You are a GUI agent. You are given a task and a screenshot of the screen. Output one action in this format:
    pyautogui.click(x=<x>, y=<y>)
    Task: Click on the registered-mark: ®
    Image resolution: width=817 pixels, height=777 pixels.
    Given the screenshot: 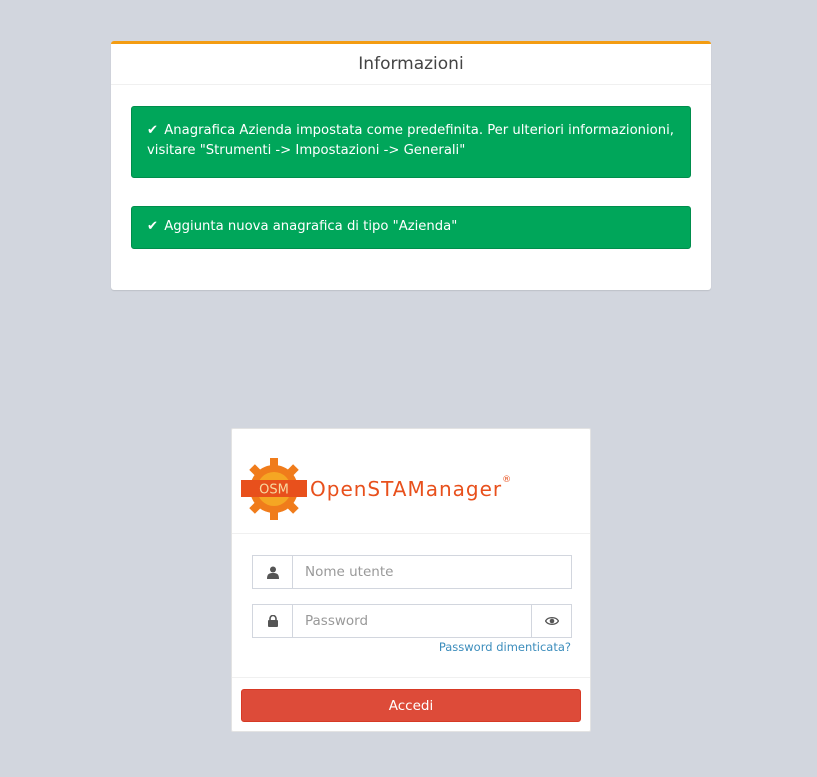 What is the action you would take?
    pyautogui.click(x=507, y=480)
    